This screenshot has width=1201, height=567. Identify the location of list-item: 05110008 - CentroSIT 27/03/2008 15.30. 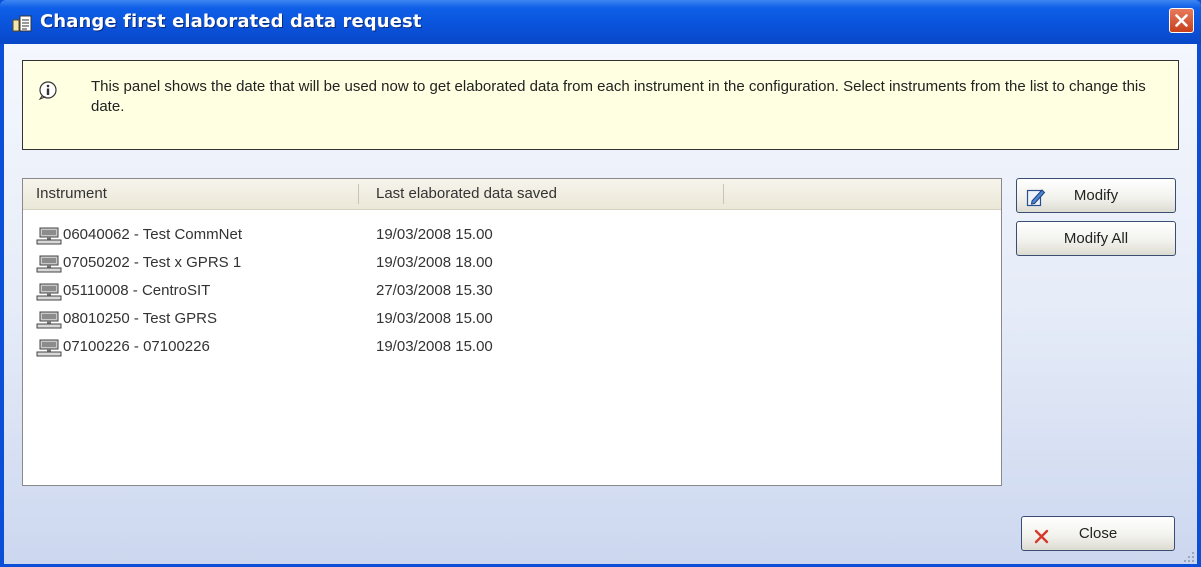
(512, 291).